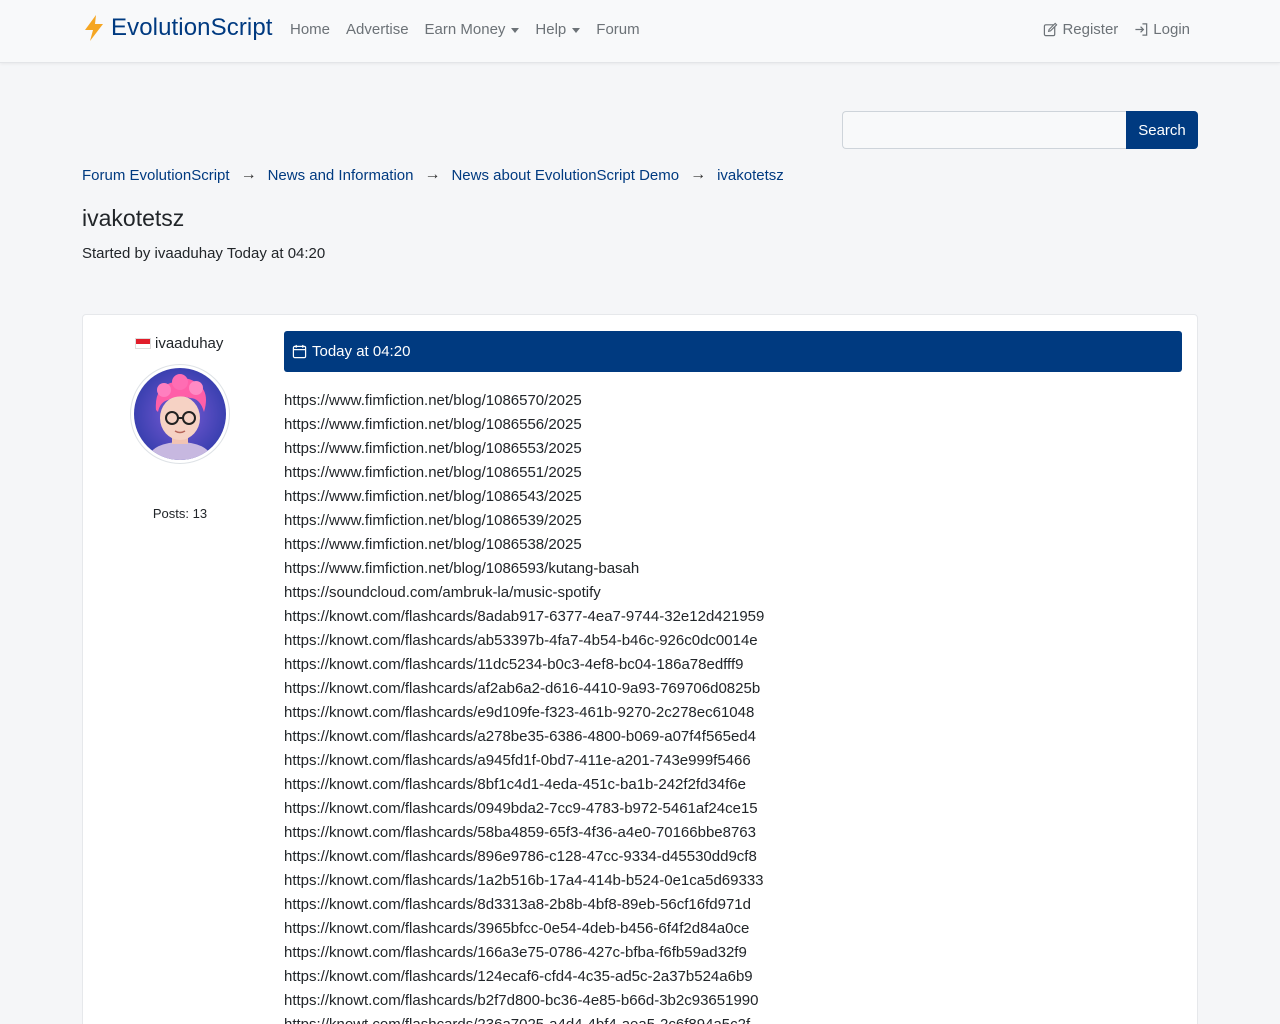 Image resolution: width=1280 pixels, height=1024 pixels. What do you see at coordinates (465, 29) in the screenshot?
I see `nav-earn-money-label: Earn Money` at bounding box center [465, 29].